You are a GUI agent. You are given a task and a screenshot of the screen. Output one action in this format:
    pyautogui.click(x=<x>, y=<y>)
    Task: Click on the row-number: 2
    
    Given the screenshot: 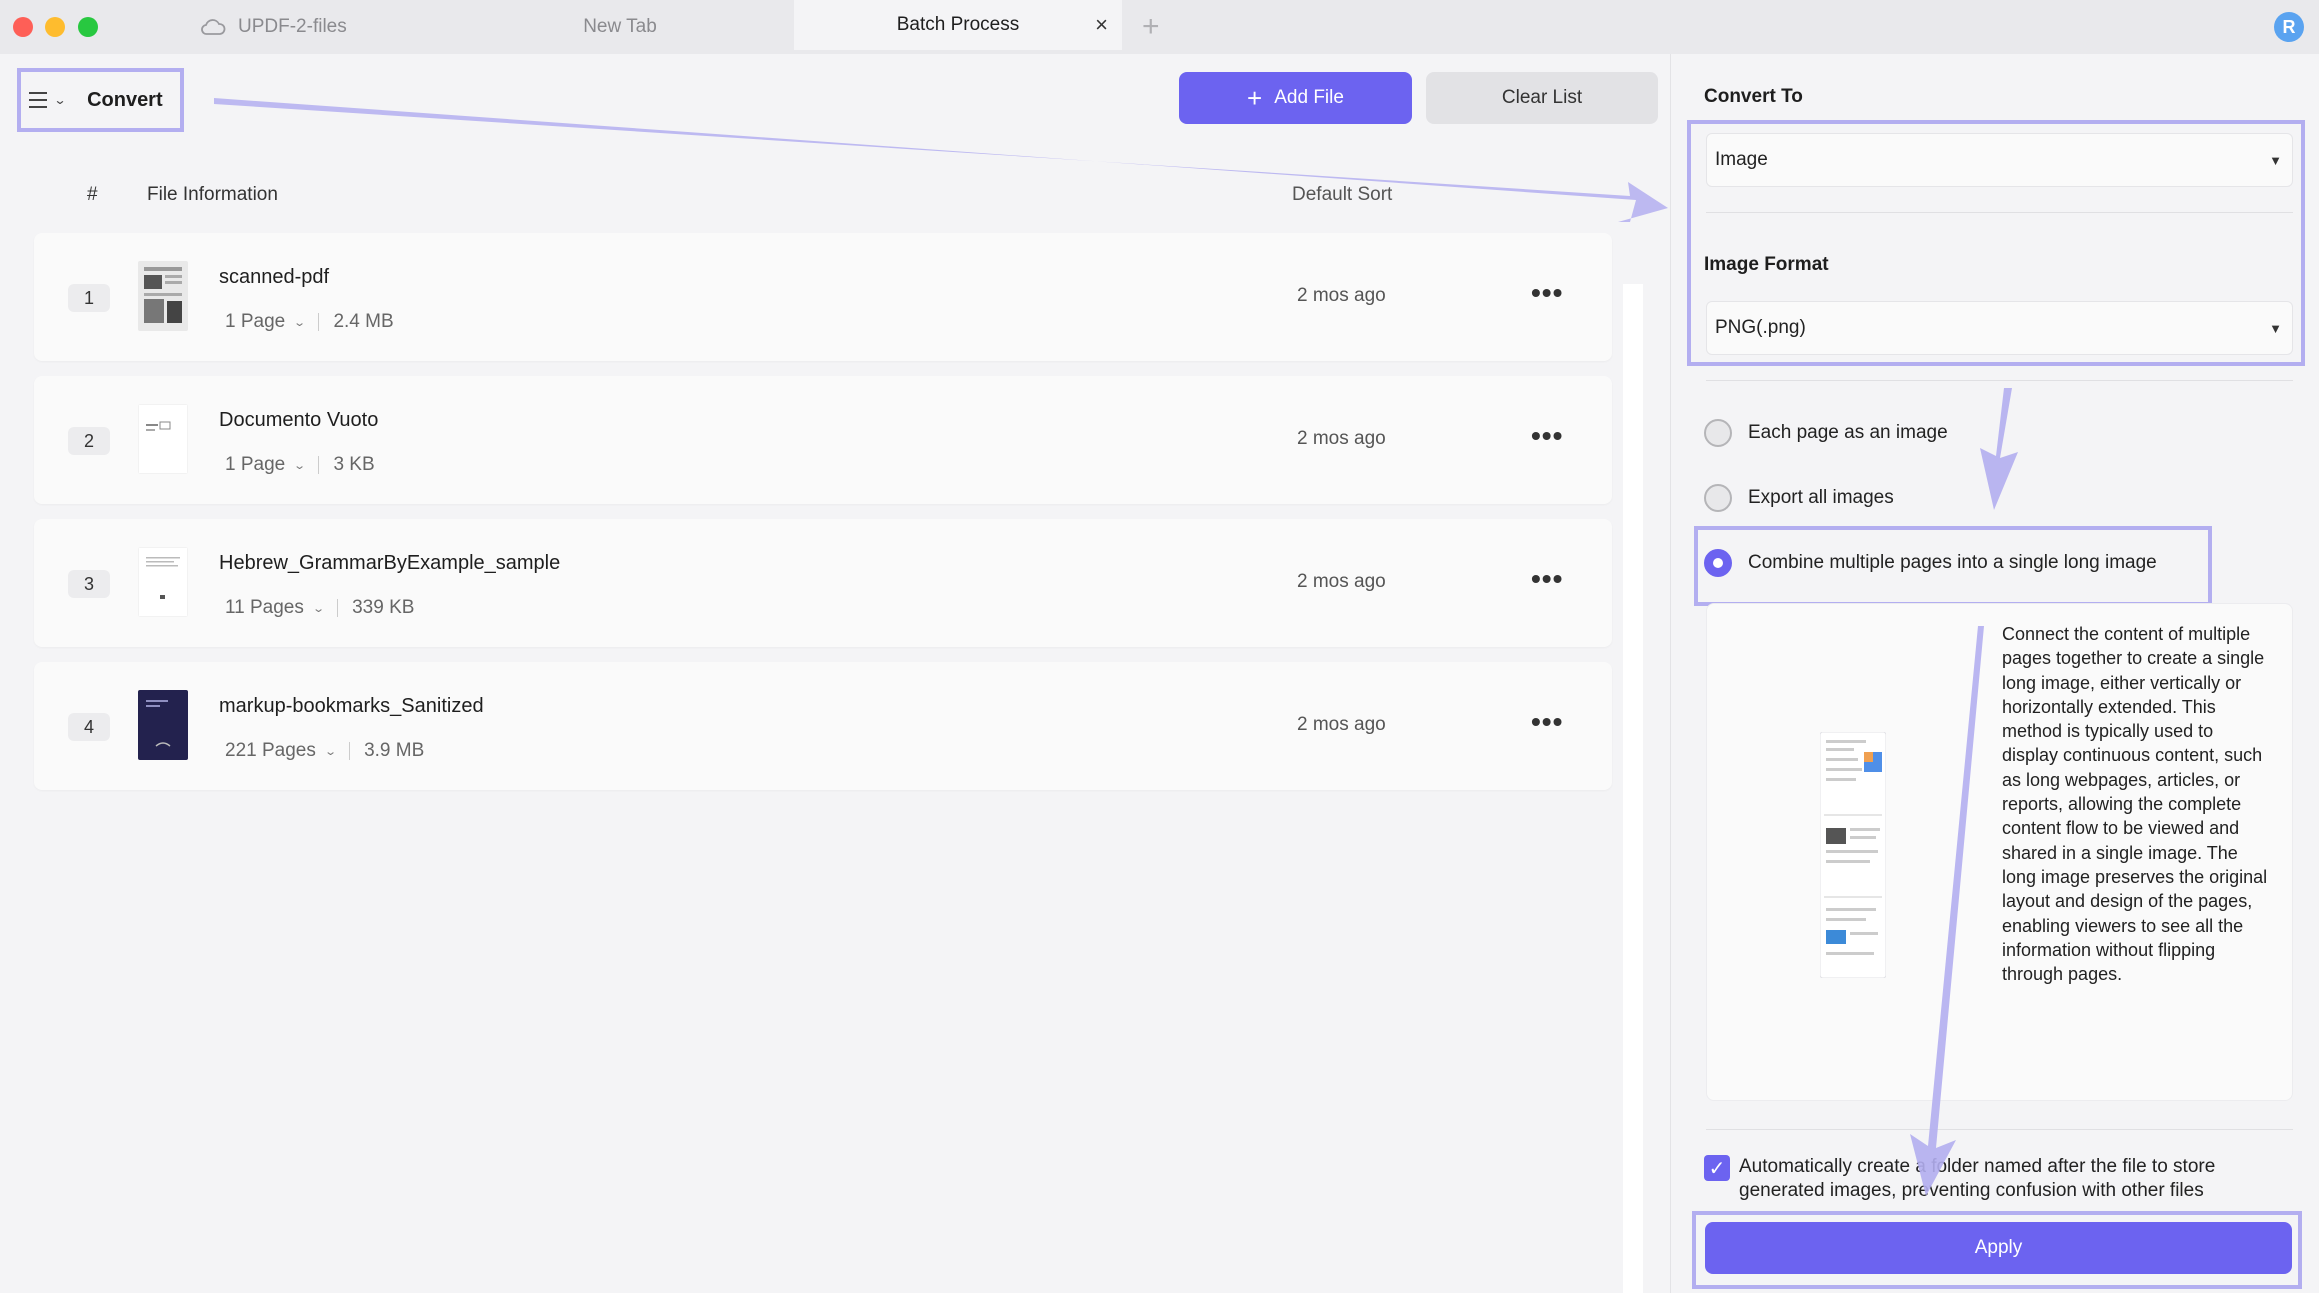 What is the action you would take?
    pyautogui.click(x=89, y=441)
    